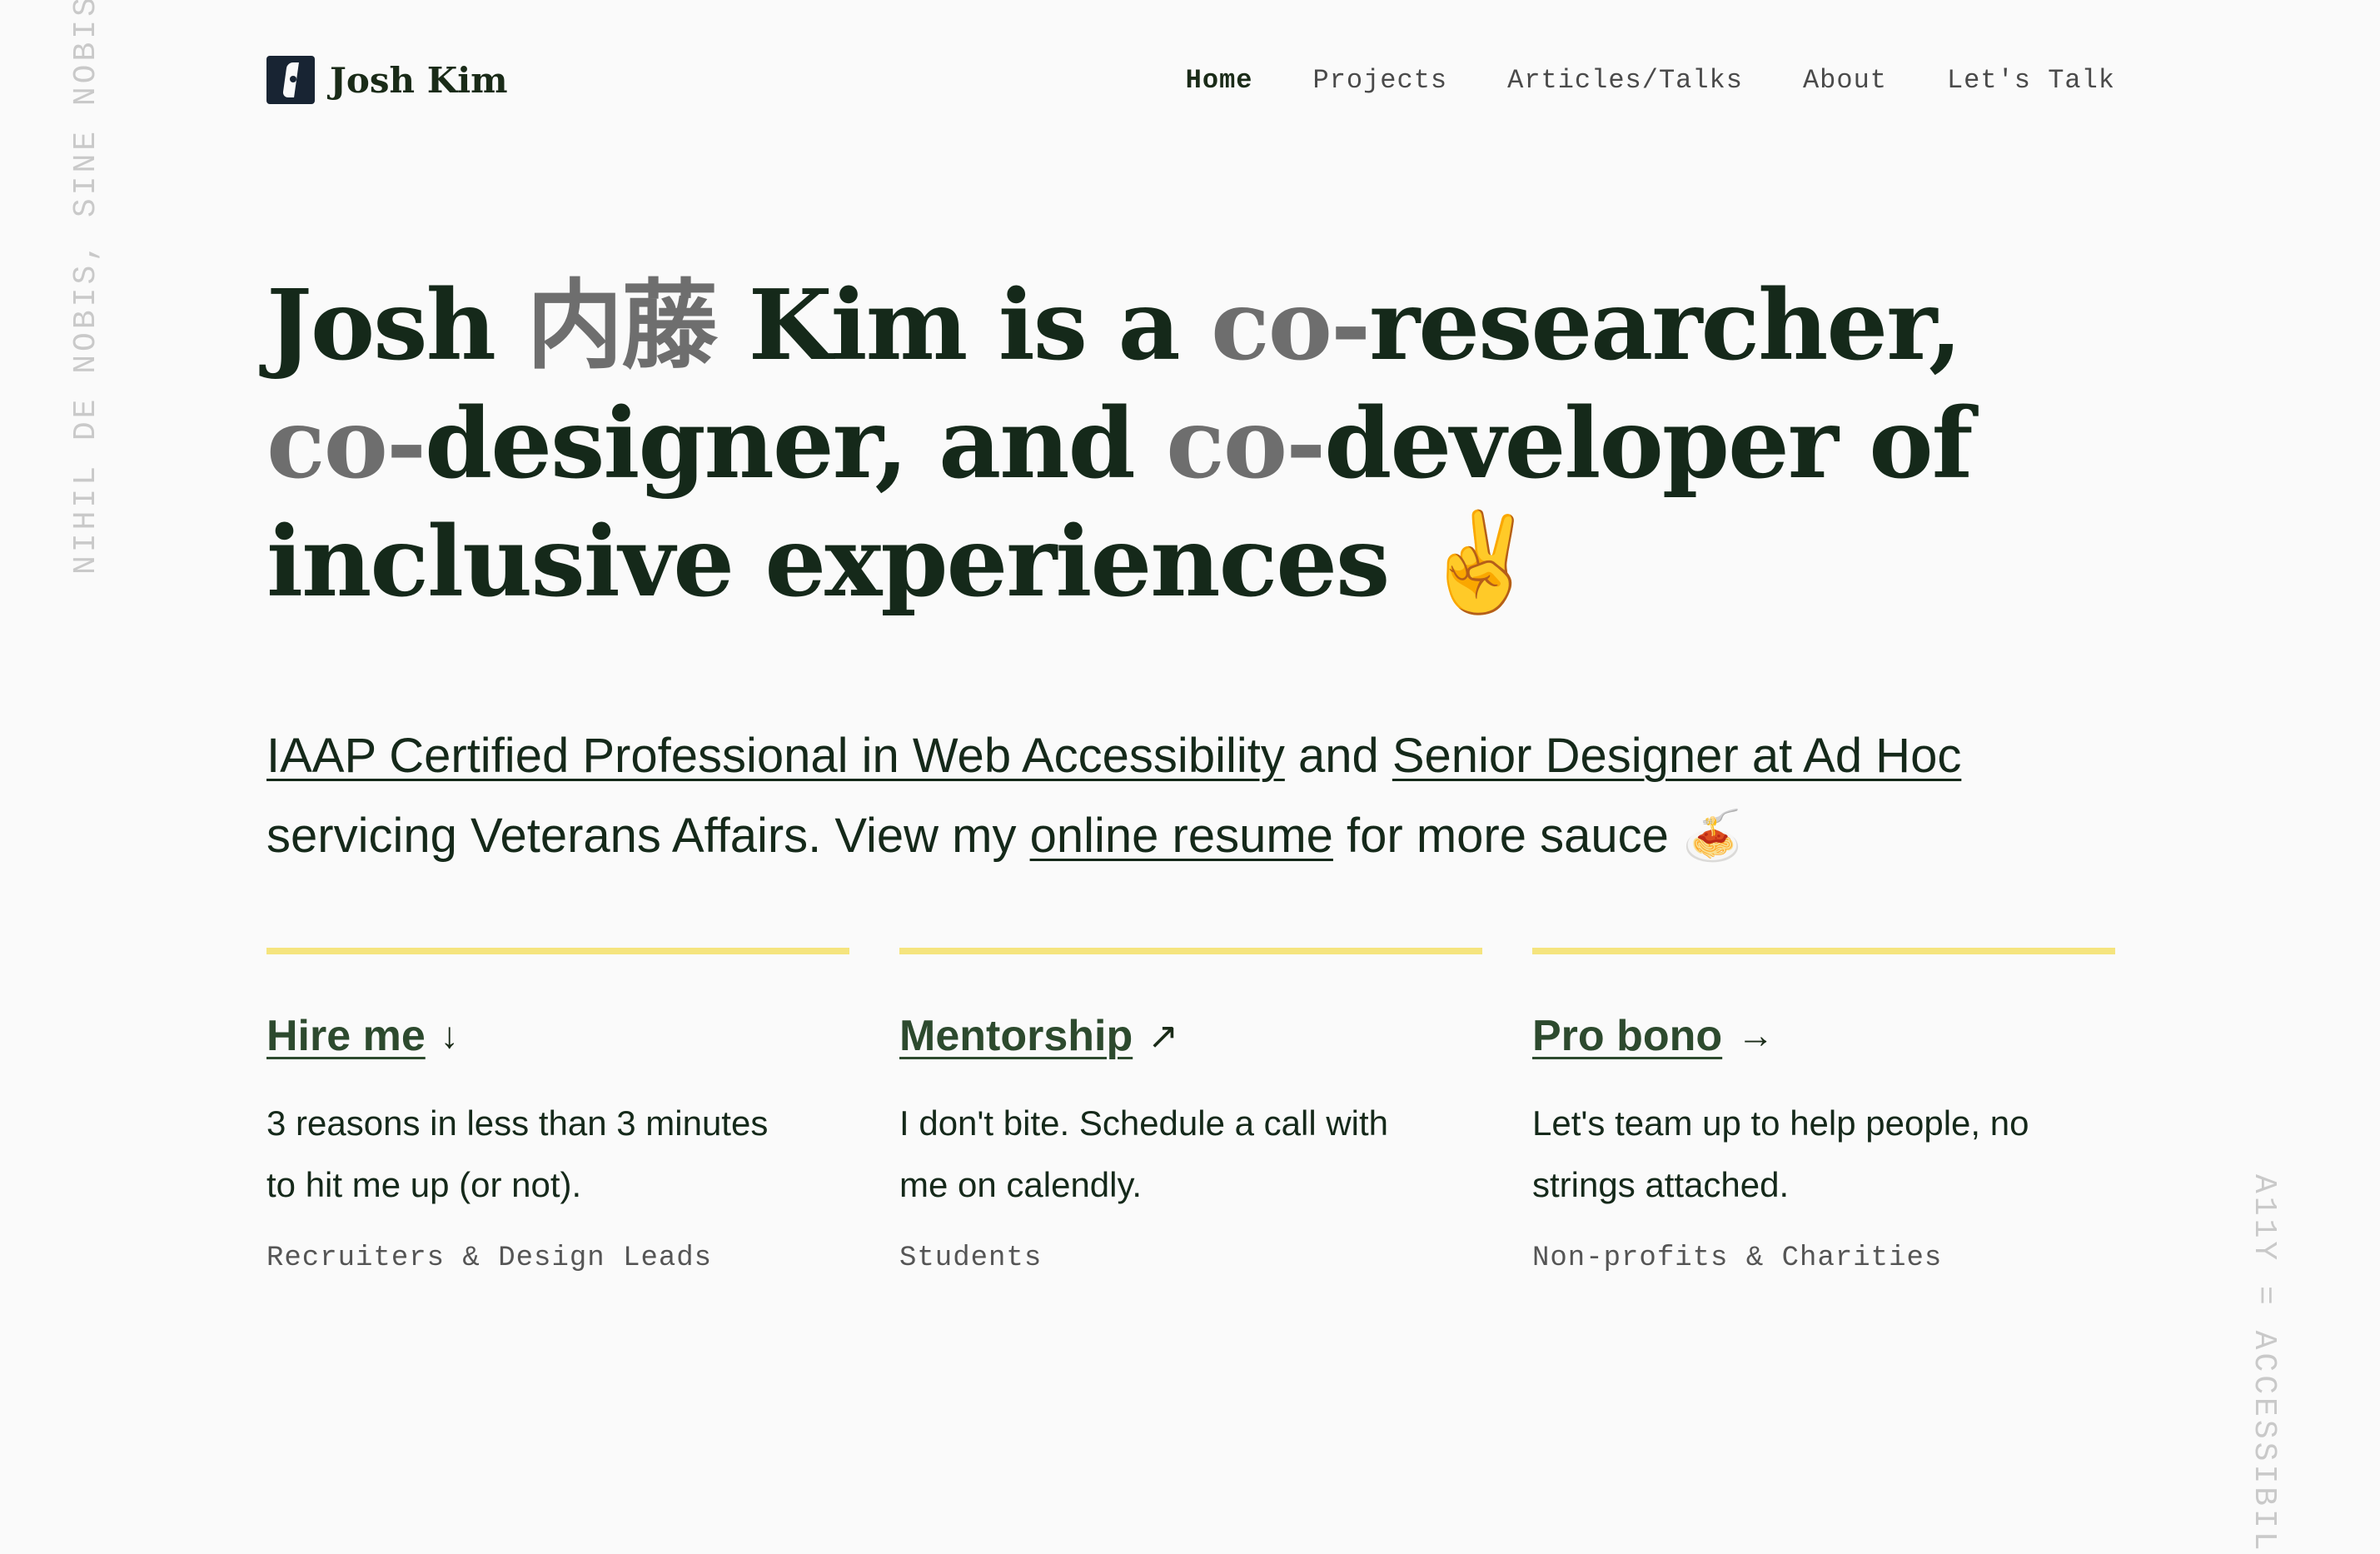  Describe the element at coordinates (1627, 1036) in the screenshot. I see `pro-bono-link: Pro bono` at that location.